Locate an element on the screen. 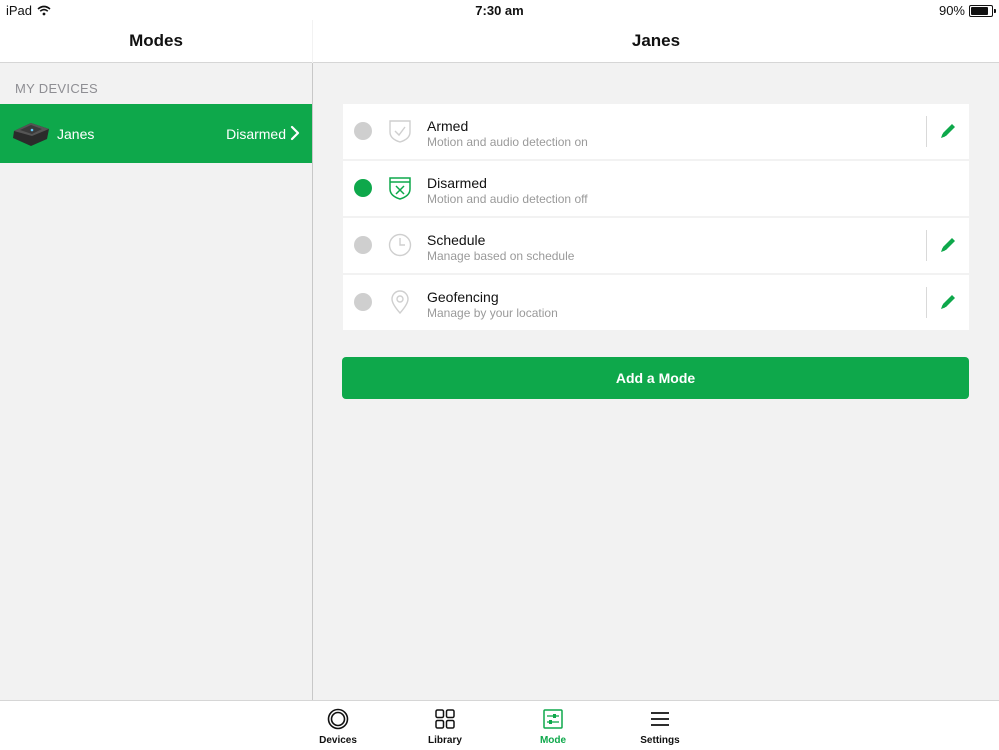  mode-radio-armed is located at coordinates (363, 131).